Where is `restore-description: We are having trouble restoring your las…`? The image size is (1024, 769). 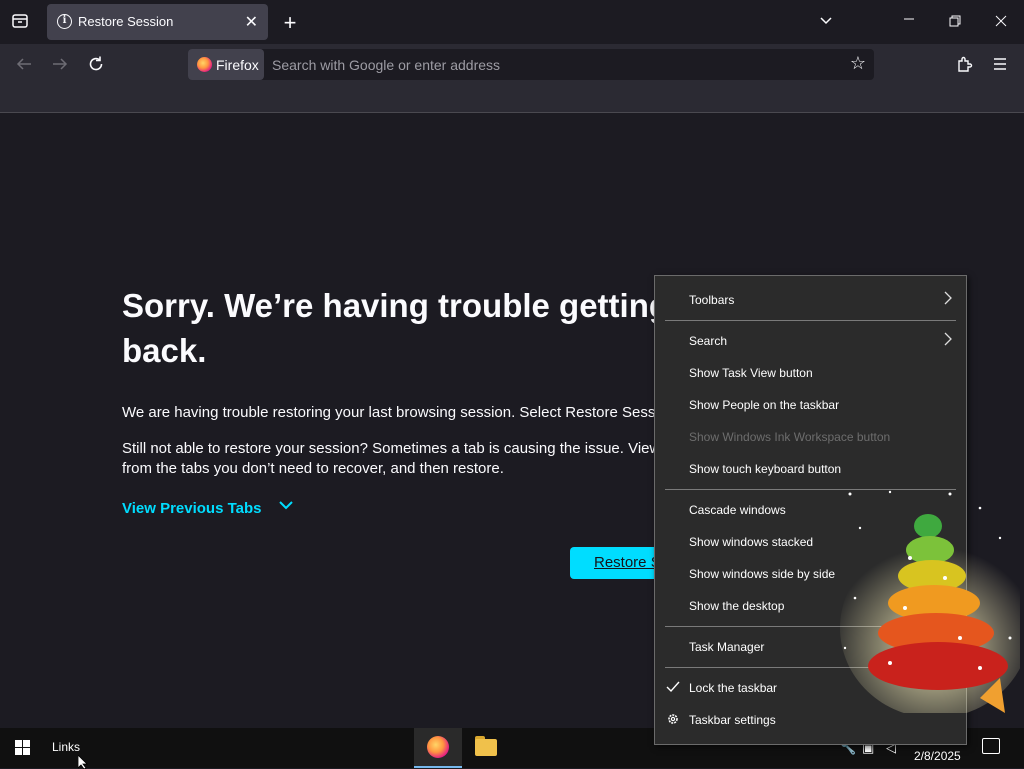 restore-description: We are having trouble restoring your las… is located at coordinates (394, 412).